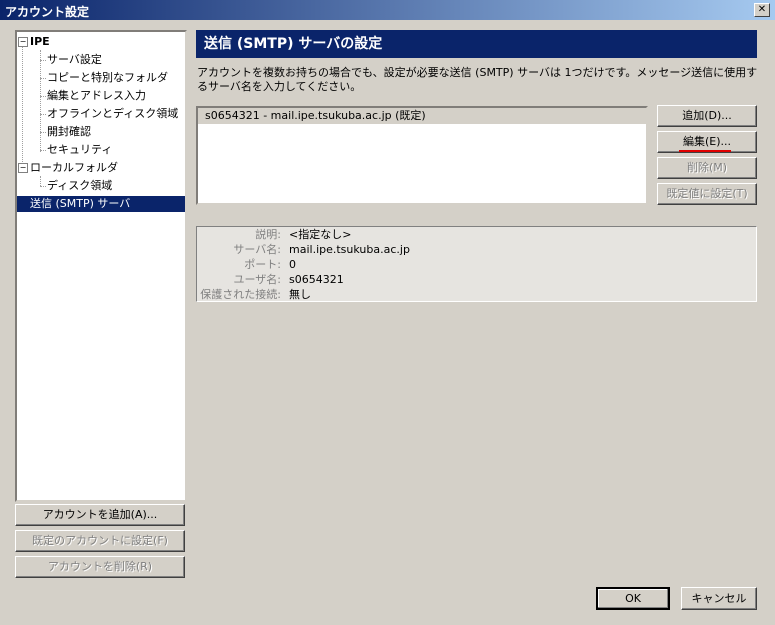  What do you see at coordinates (101, 204) in the screenshot?
I see `tree-outgoing-server: 送信 (SMTP) サーバ` at bounding box center [101, 204].